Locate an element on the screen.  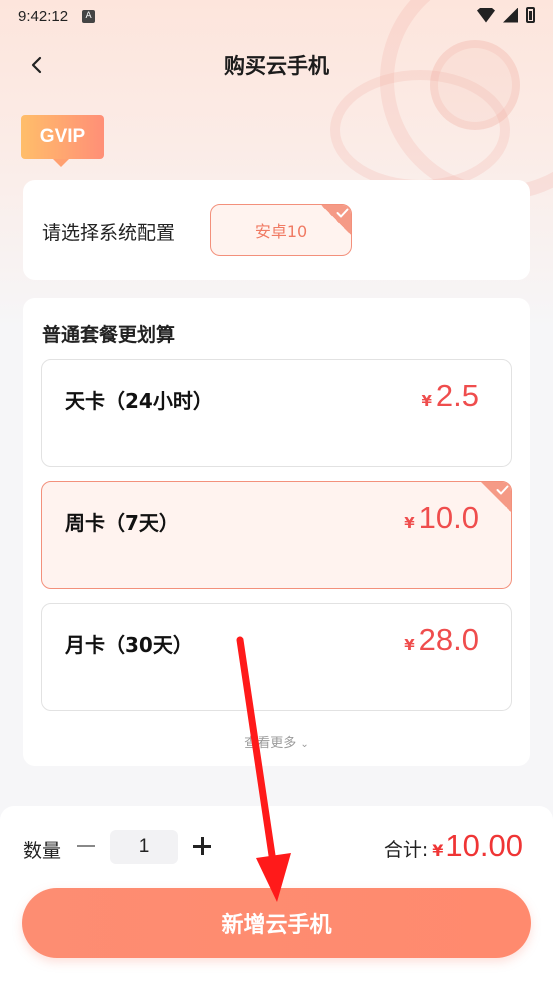
os-option-label: 安卓10 is located at coordinates (281, 231).